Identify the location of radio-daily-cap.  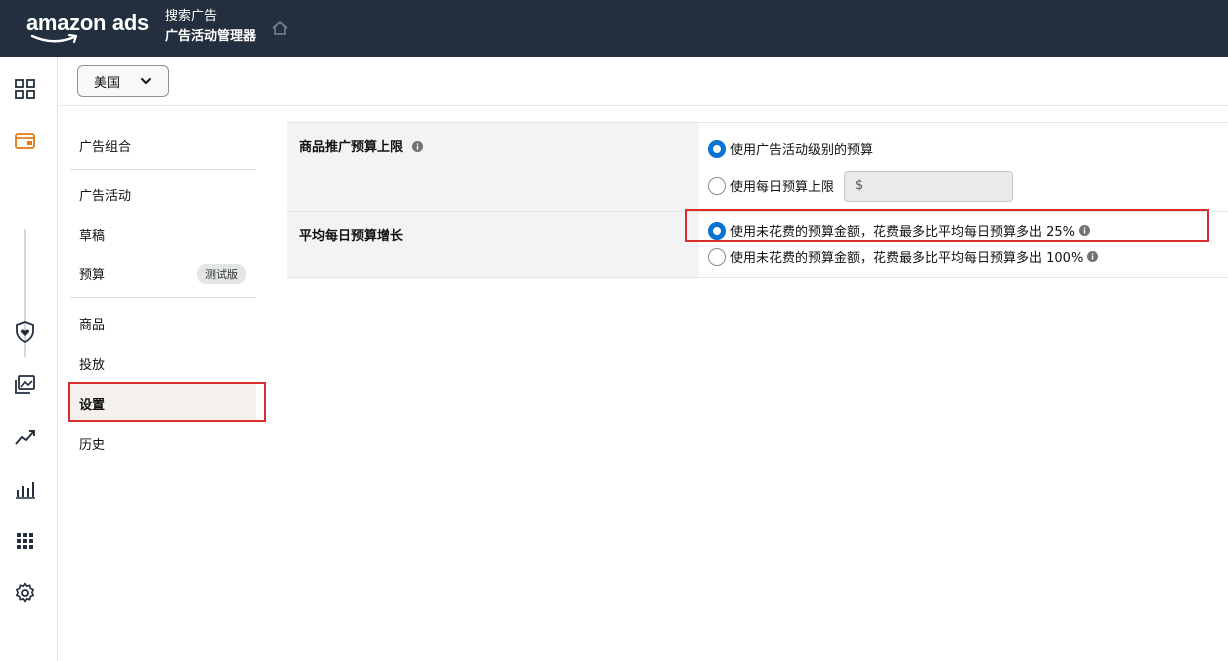
(717, 185).